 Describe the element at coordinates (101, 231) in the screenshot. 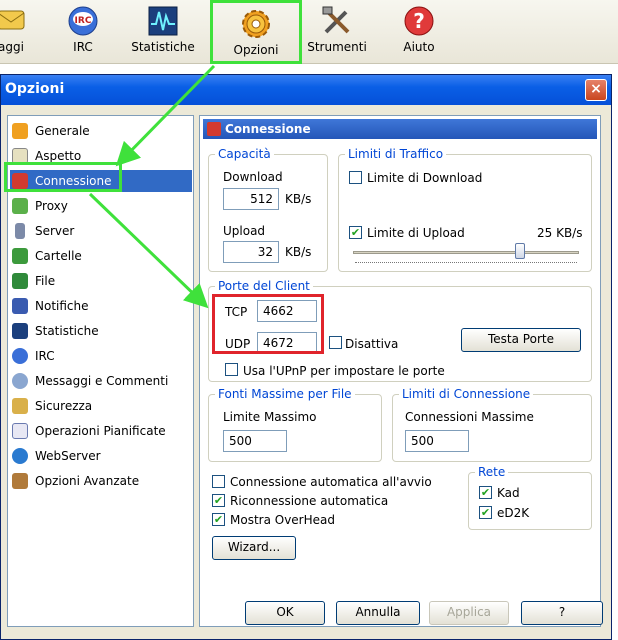

I see `nav-item-server: Server` at that location.